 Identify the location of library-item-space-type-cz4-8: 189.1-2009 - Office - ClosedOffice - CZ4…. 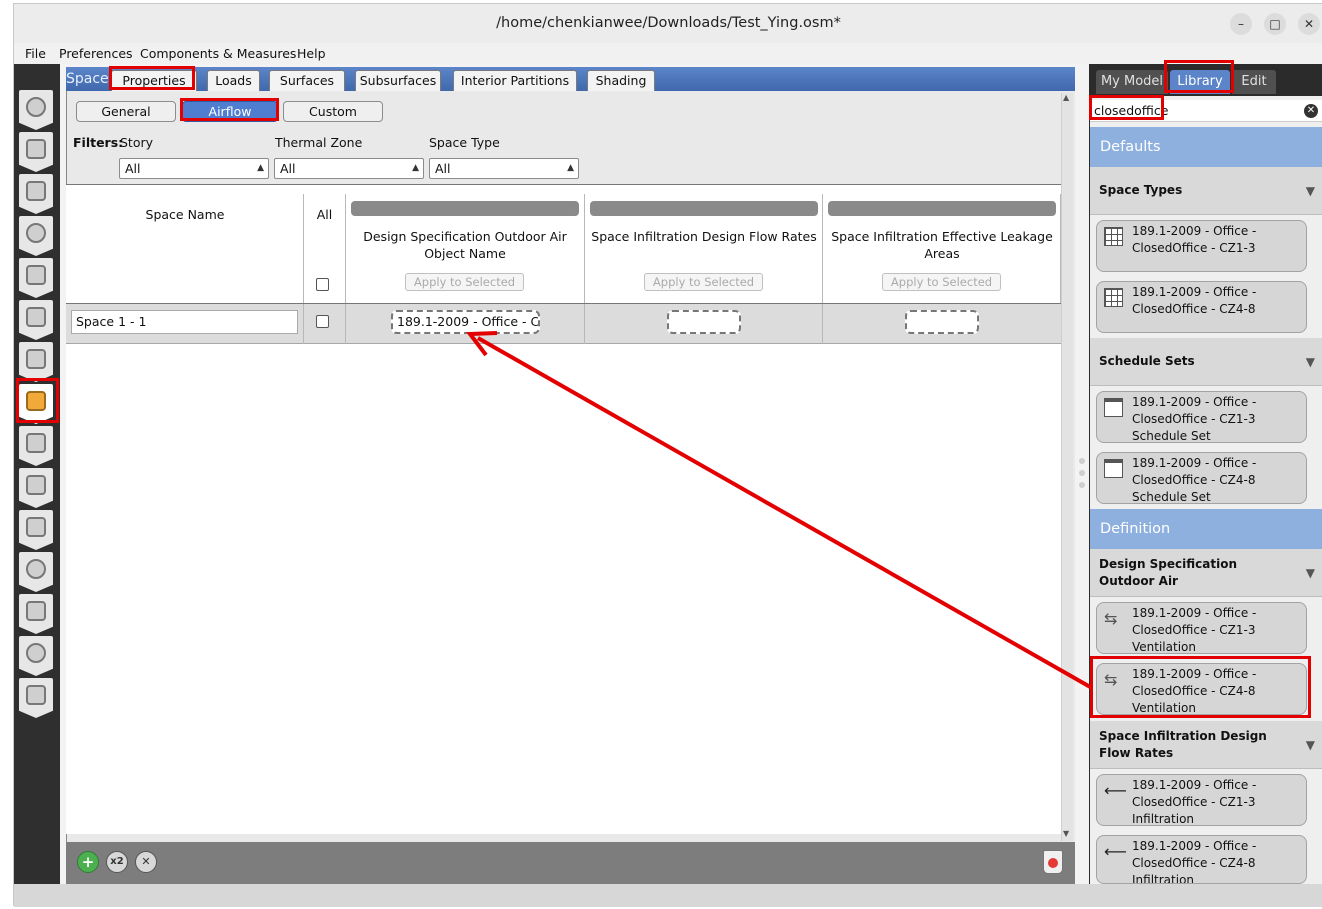
(1201, 307).